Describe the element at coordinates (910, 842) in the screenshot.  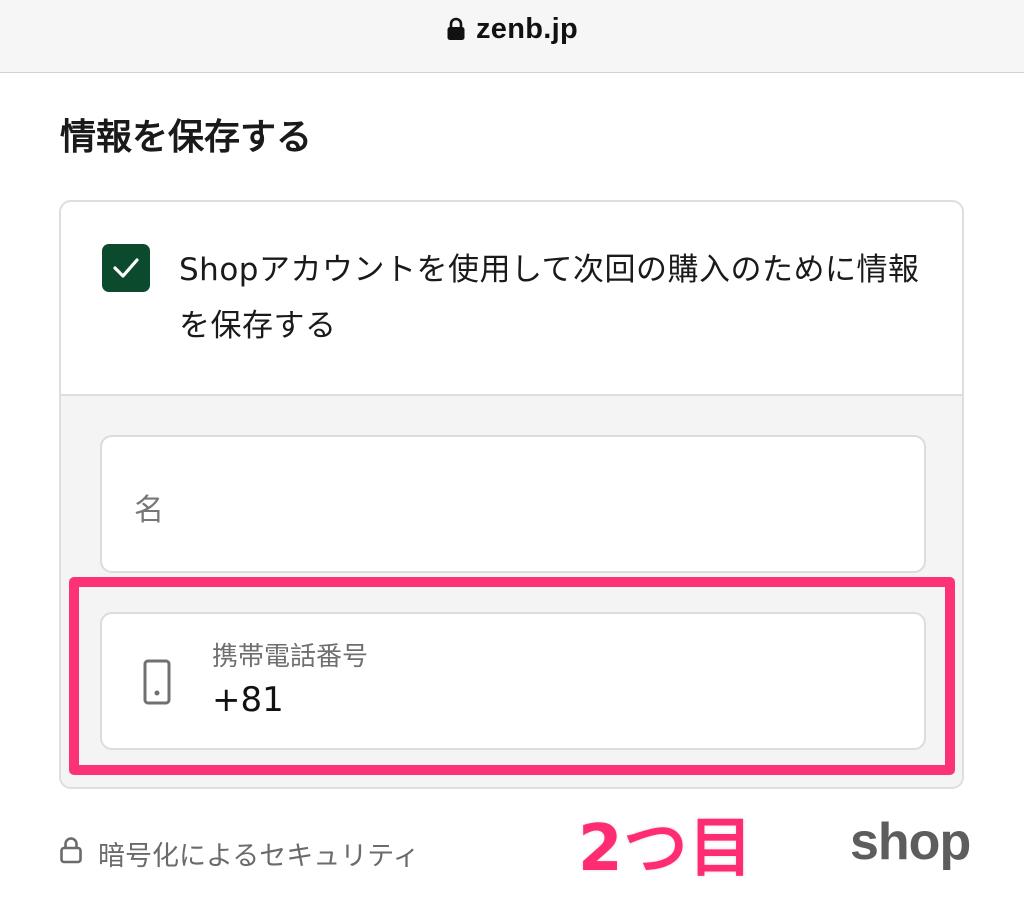
I see `shop-logo: shop` at that location.